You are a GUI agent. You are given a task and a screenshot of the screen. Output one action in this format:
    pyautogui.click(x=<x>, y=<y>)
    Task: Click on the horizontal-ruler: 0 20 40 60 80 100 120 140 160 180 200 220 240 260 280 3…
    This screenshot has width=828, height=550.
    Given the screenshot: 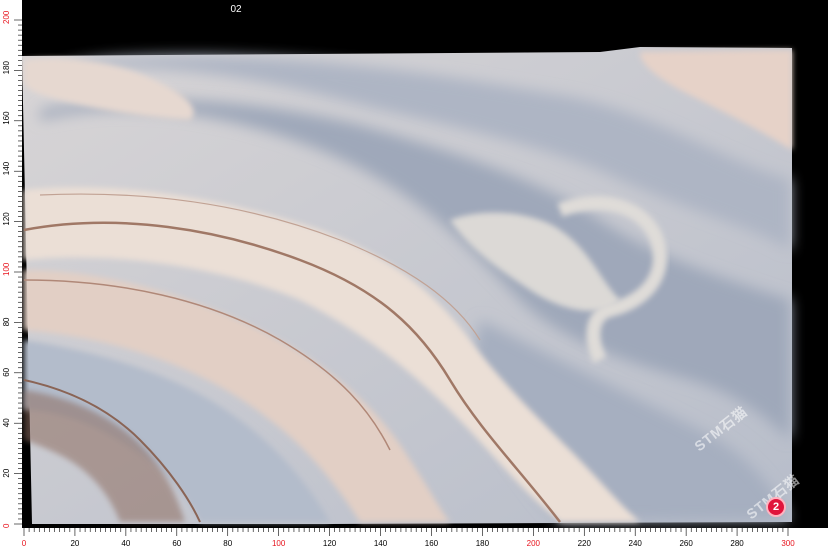 What is the action you would take?
    pyautogui.click(x=414, y=539)
    